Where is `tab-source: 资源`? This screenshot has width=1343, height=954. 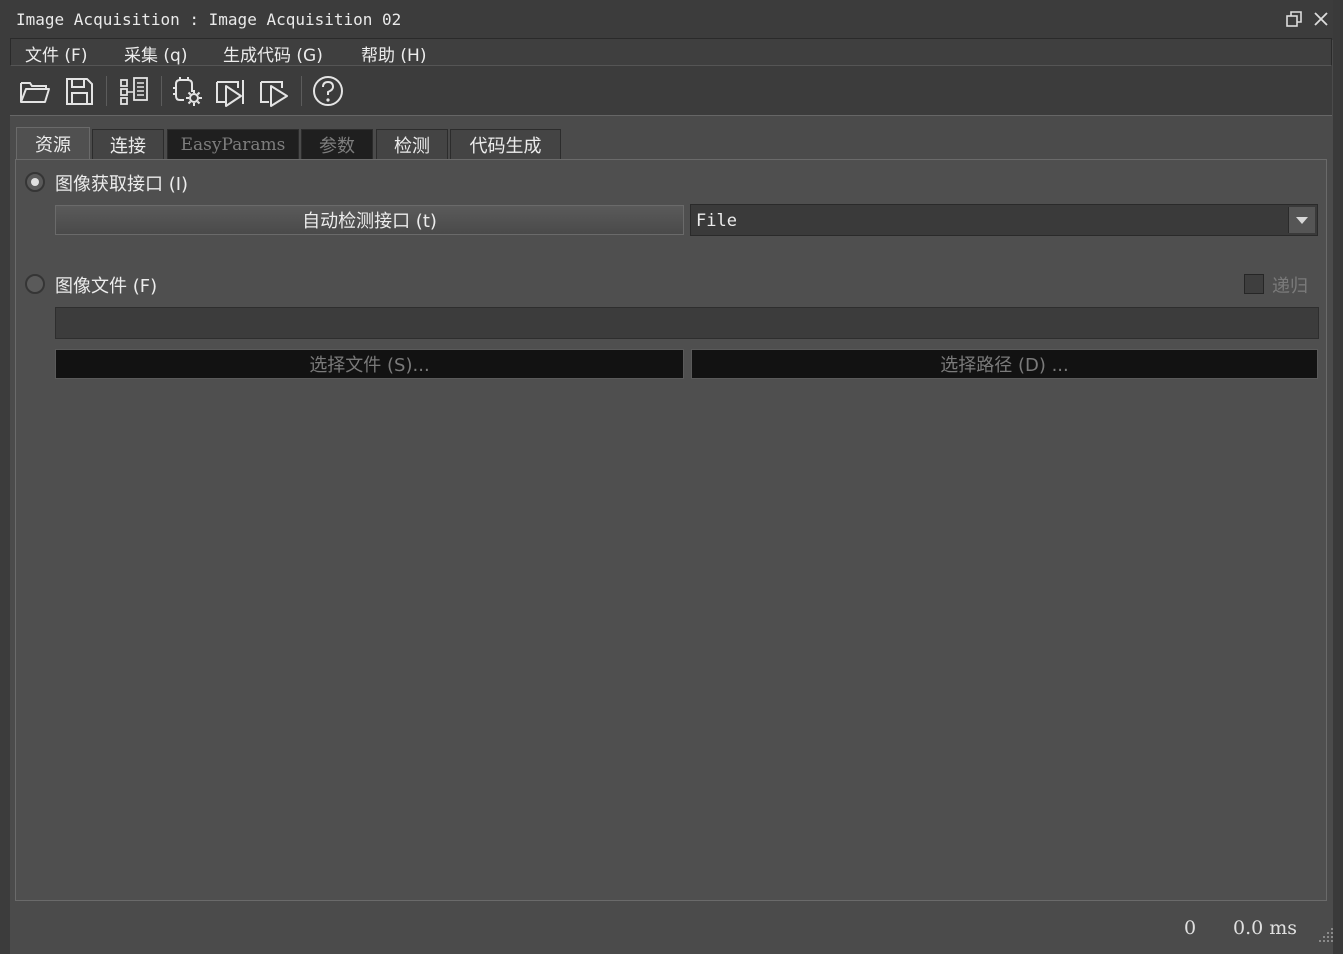
tab-source: 资源 is located at coordinates (53, 143).